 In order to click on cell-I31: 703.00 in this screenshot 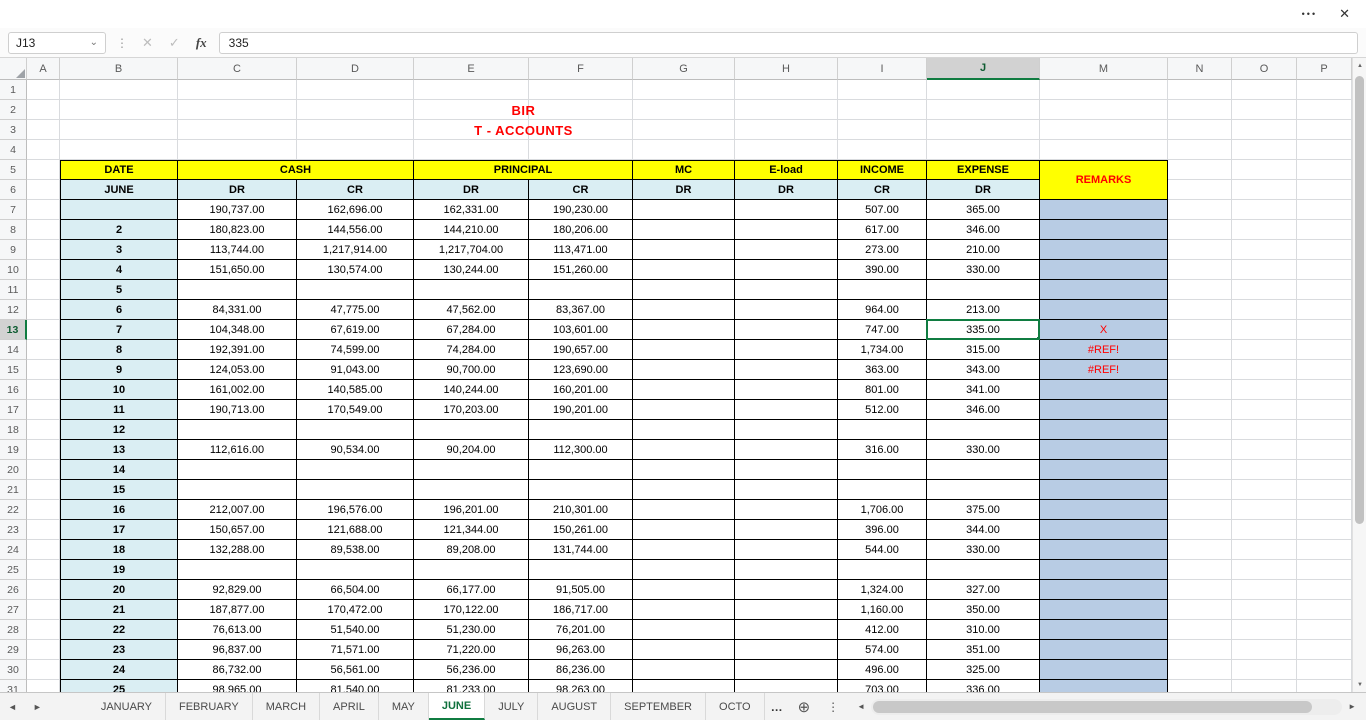, I will do `click(882, 686)`.